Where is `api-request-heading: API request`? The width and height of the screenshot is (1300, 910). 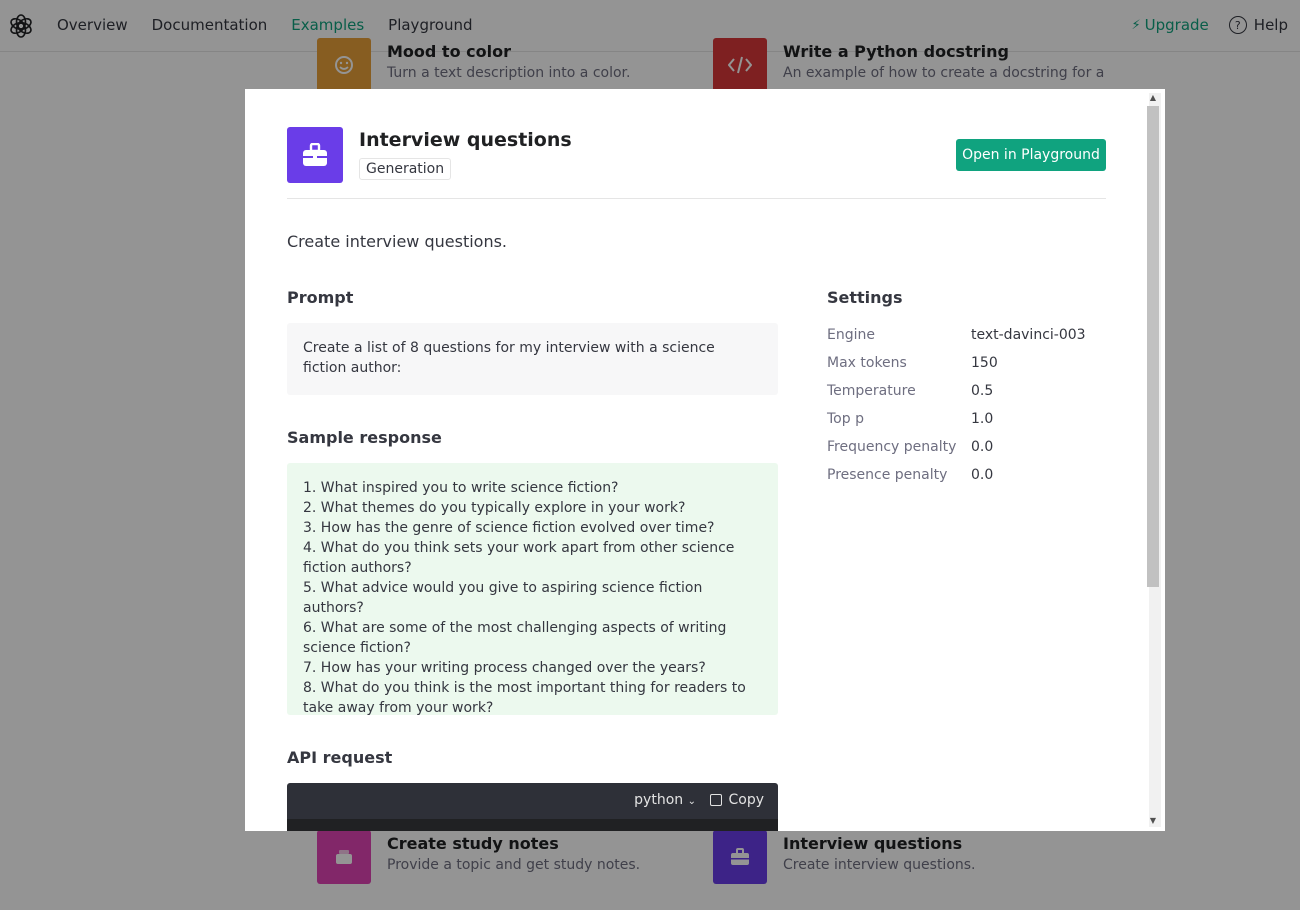
api-request-heading: API request is located at coordinates (340, 757).